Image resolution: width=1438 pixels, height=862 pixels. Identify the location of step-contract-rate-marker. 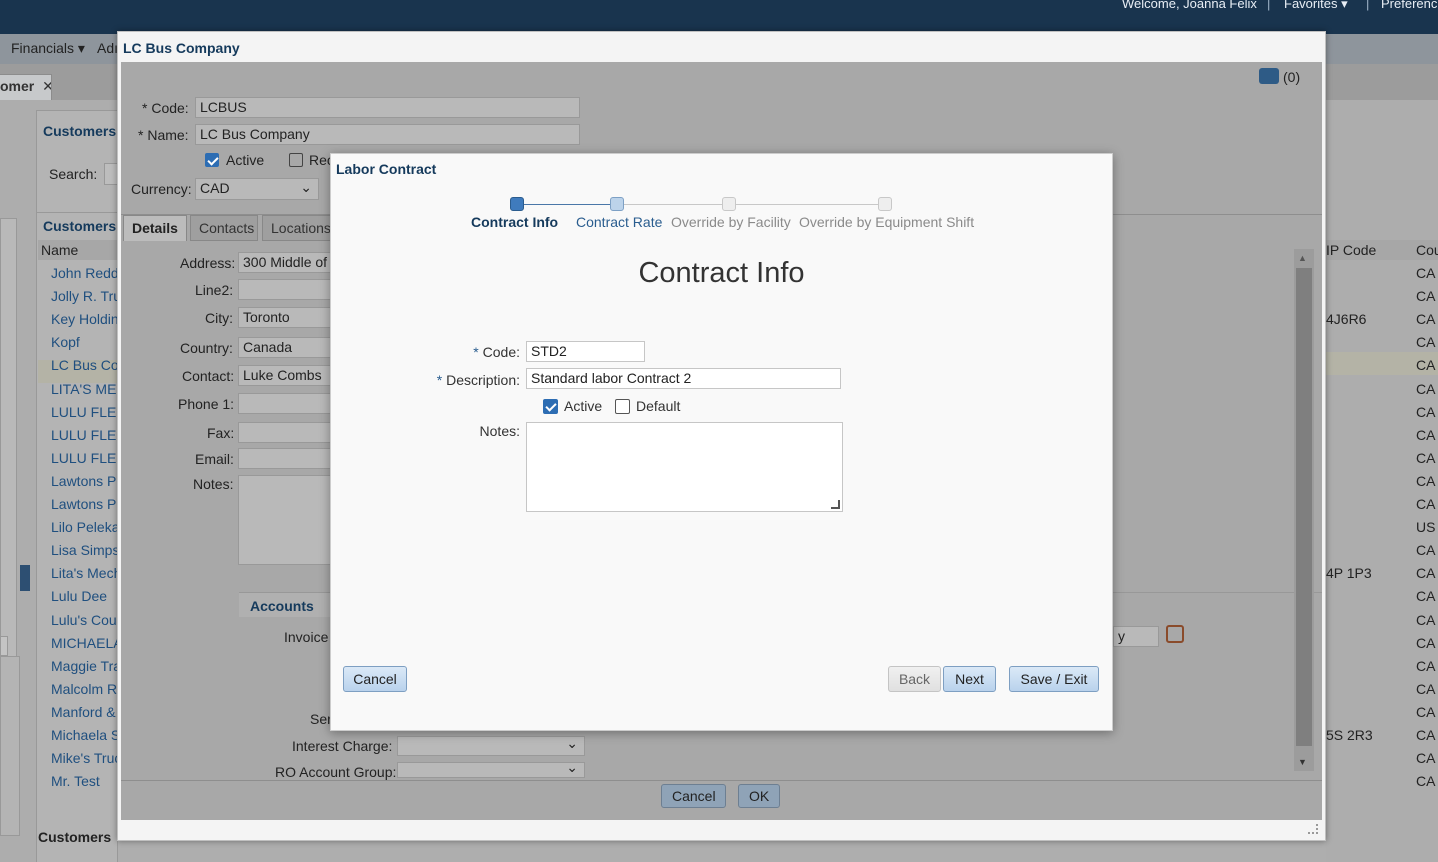
(617, 204).